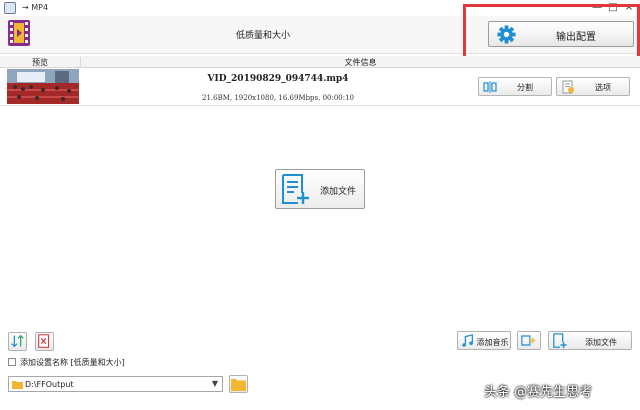  I want to click on remove-file-icon, so click(44, 341).